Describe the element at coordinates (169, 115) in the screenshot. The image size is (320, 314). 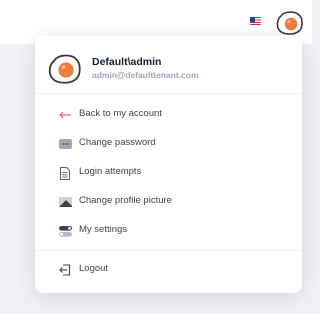
I see `back-to-my-account-item: Back to my account` at that location.